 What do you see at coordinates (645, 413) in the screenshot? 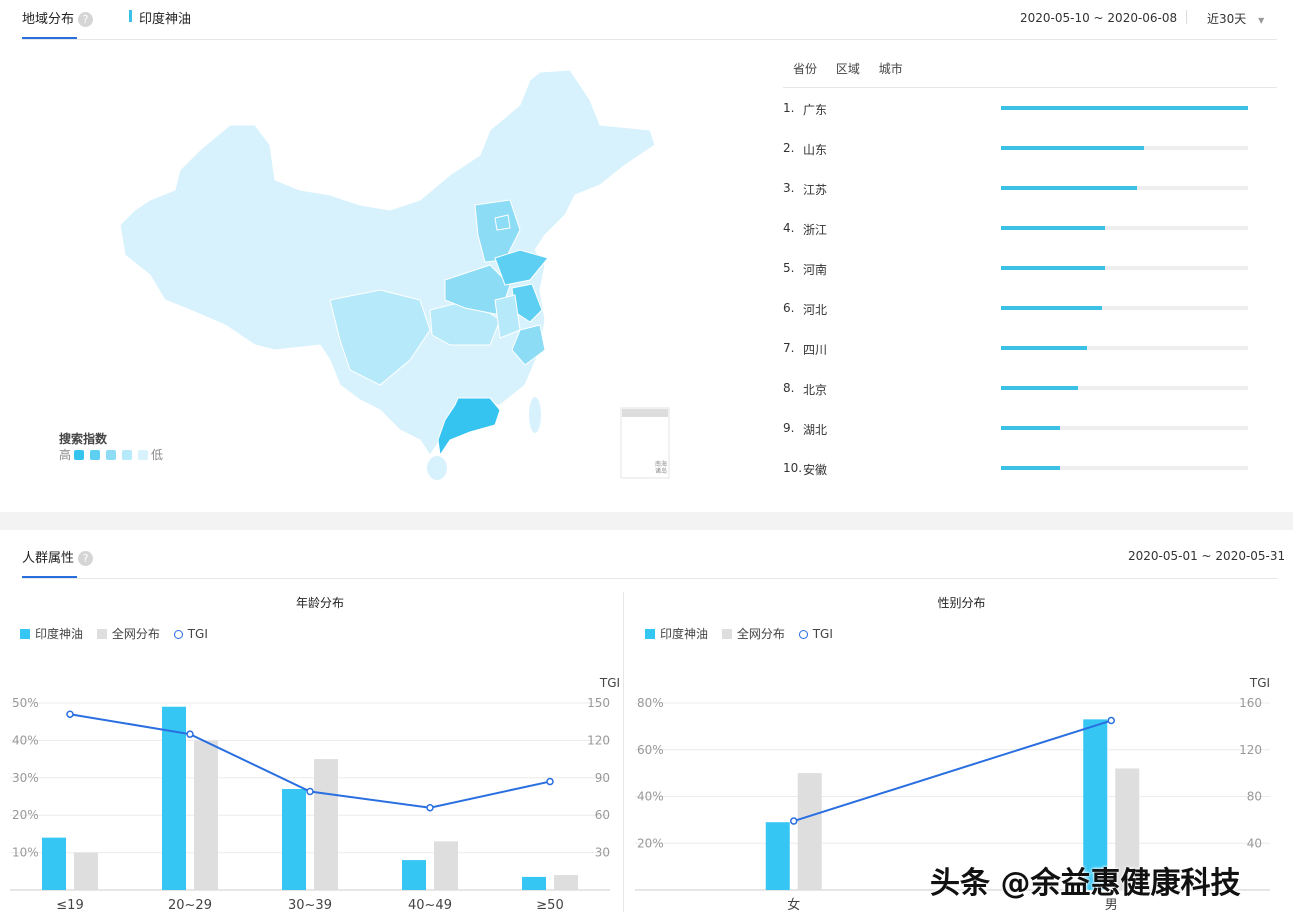
I see `inset-land` at bounding box center [645, 413].